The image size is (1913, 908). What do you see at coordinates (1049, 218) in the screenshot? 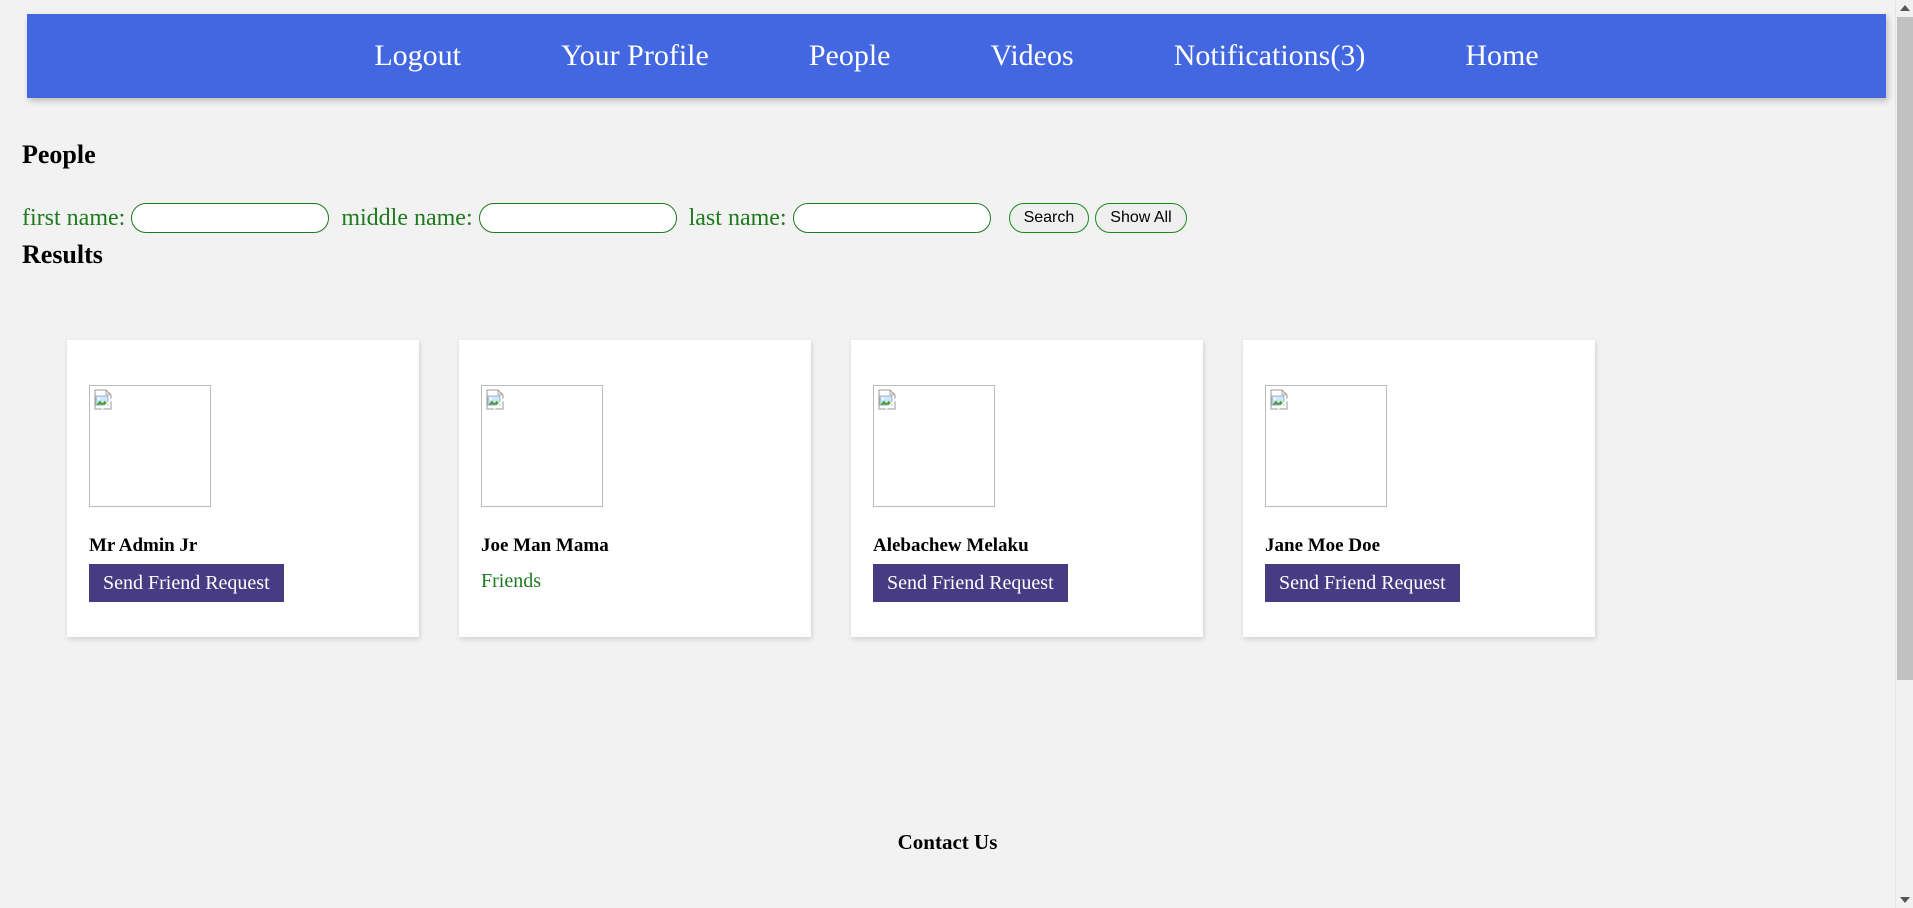
I see `search-button: Search` at bounding box center [1049, 218].